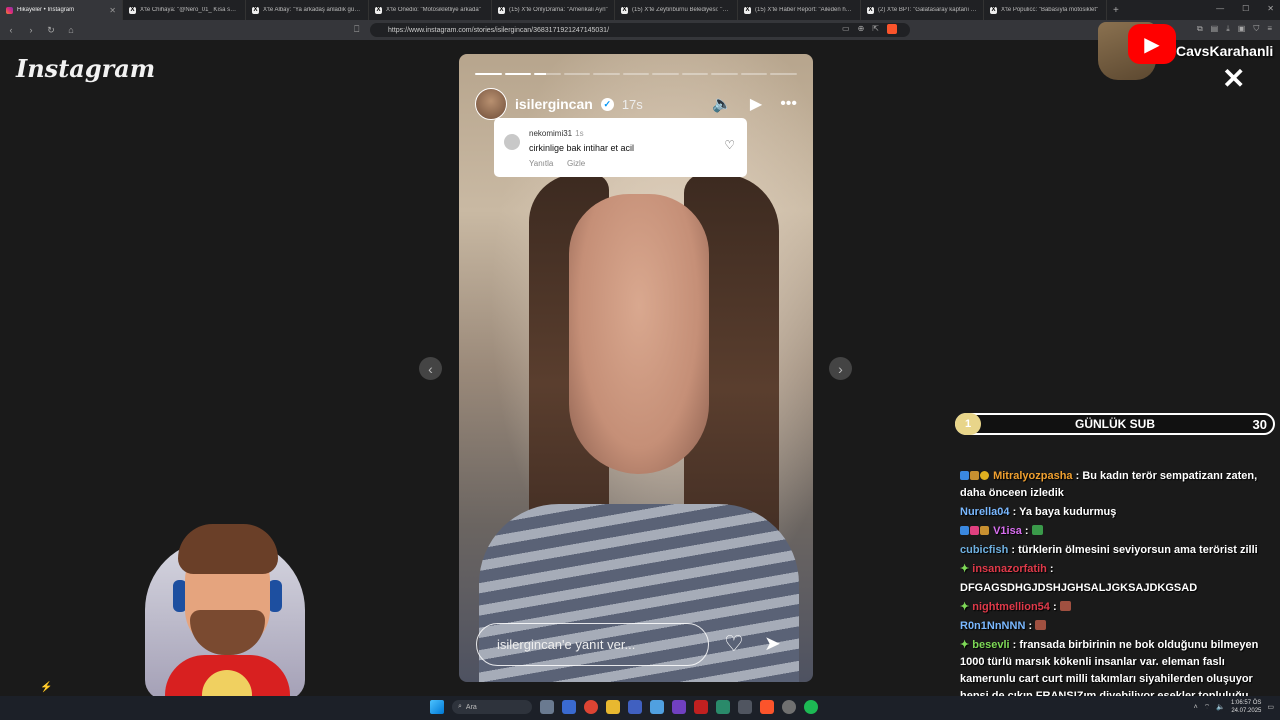 The height and width of the screenshot is (720, 1280). I want to click on story-username: isilergincan, so click(554, 104).